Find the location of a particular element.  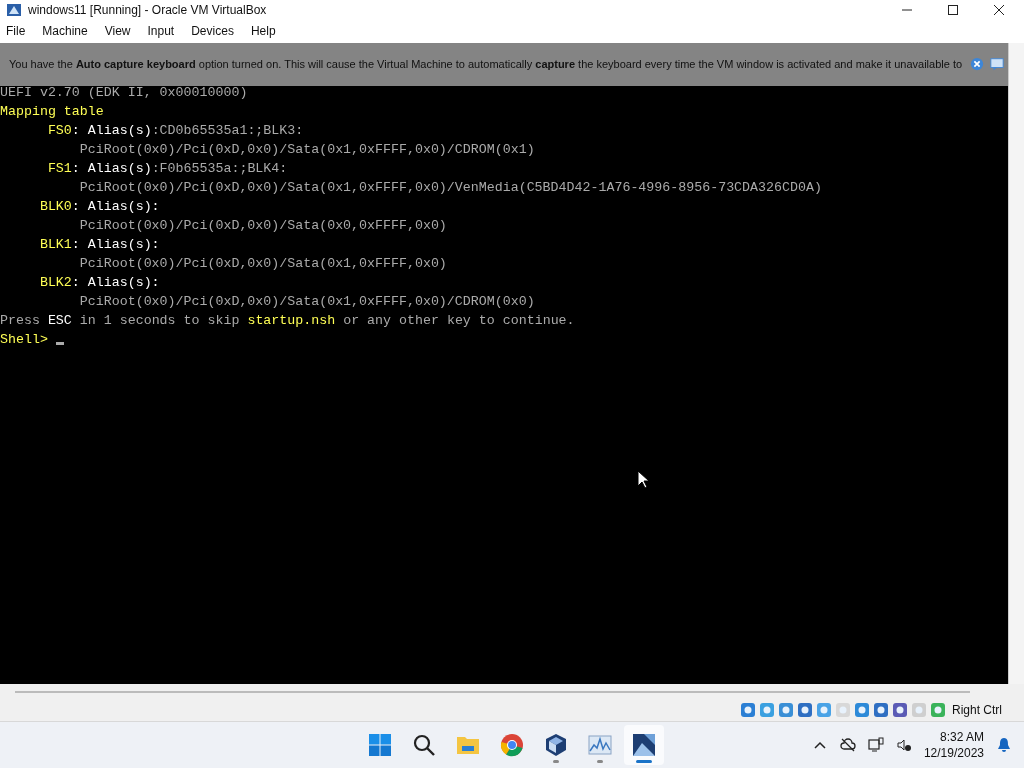

console-line: Shell> is located at coordinates (504, 339).